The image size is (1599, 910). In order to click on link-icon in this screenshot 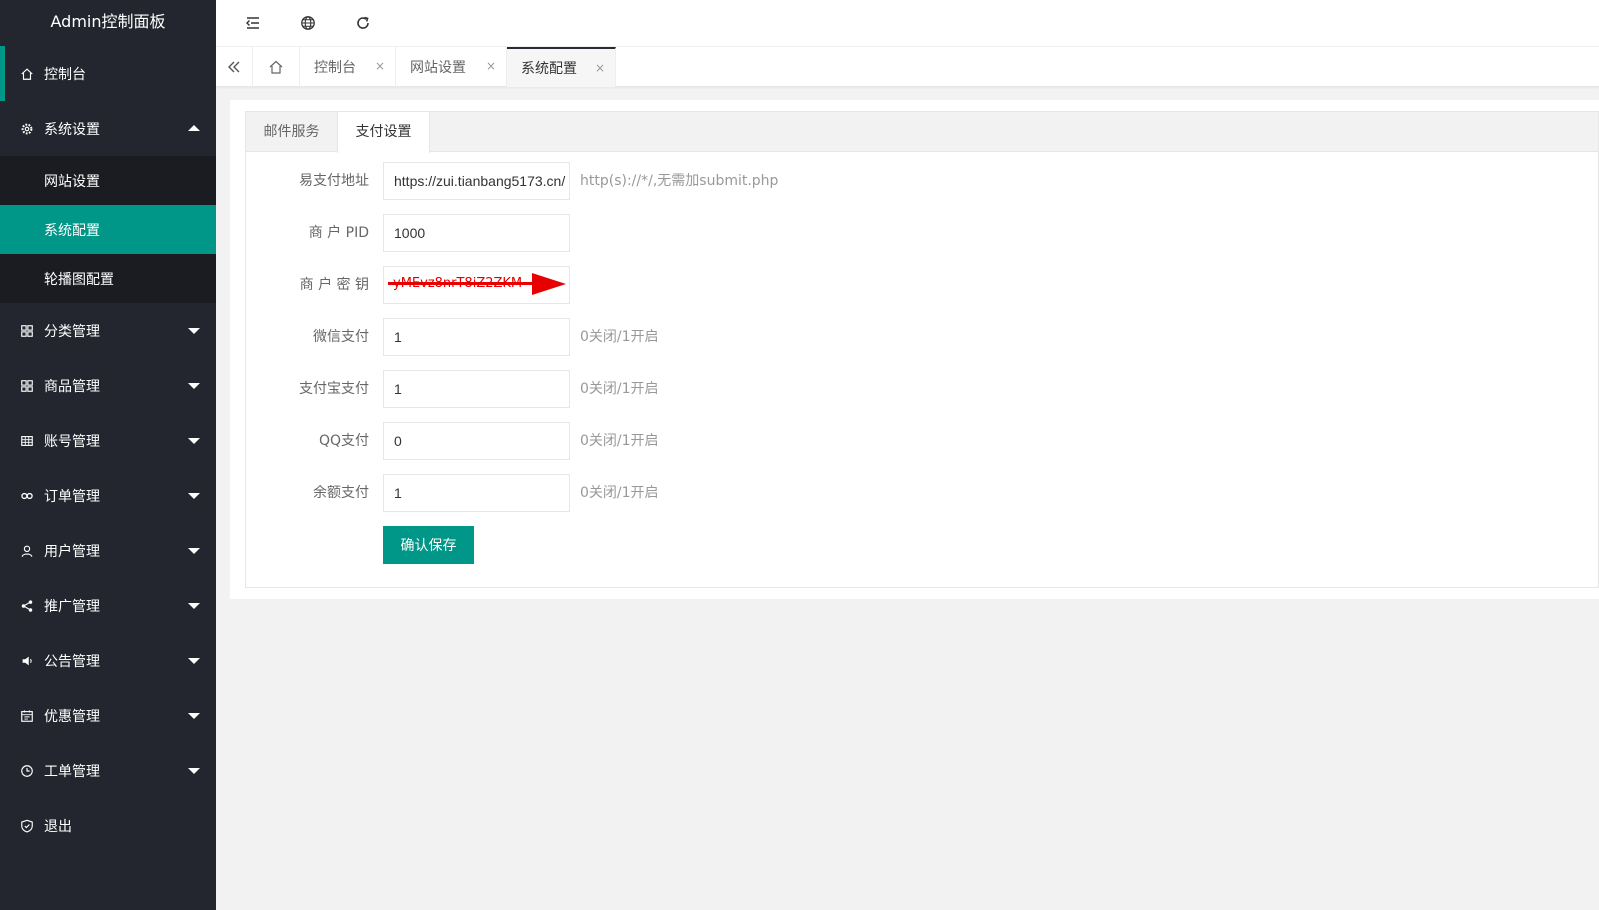, I will do `click(27, 496)`.